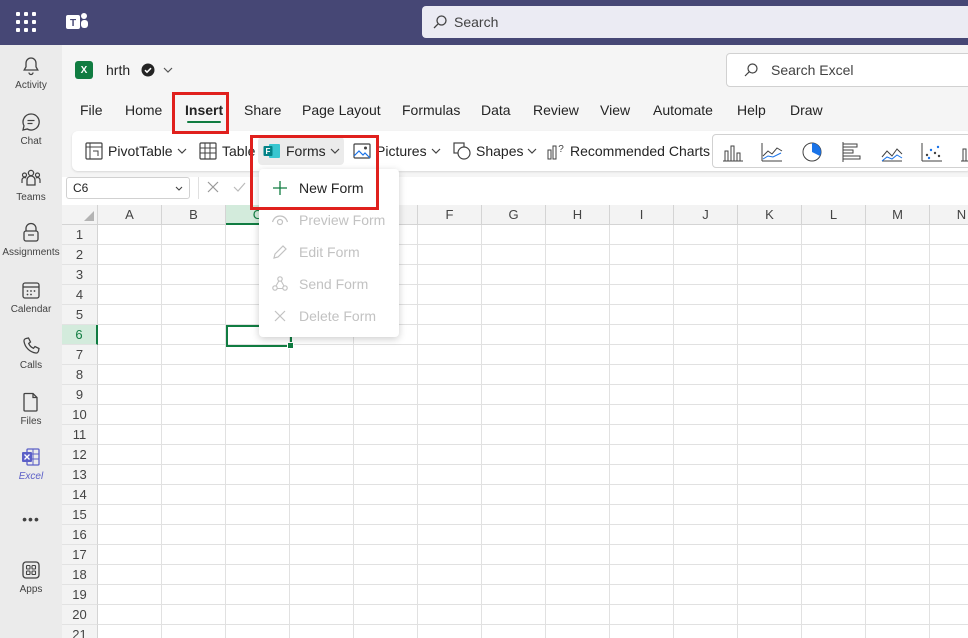 The width and height of the screenshot is (968, 638). Describe the element at coordinates (91, 110) in the screenshot. I see `tab-file: File` at that location.